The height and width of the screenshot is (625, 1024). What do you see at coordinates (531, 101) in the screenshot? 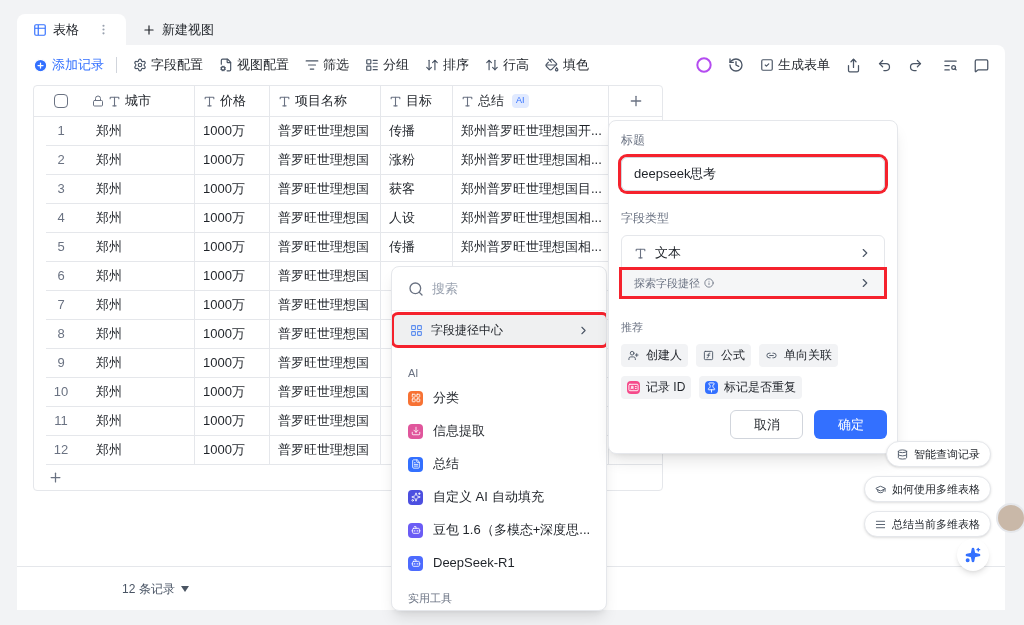
I see `column-header: 总结 AI` at bounding box center [531, 101].